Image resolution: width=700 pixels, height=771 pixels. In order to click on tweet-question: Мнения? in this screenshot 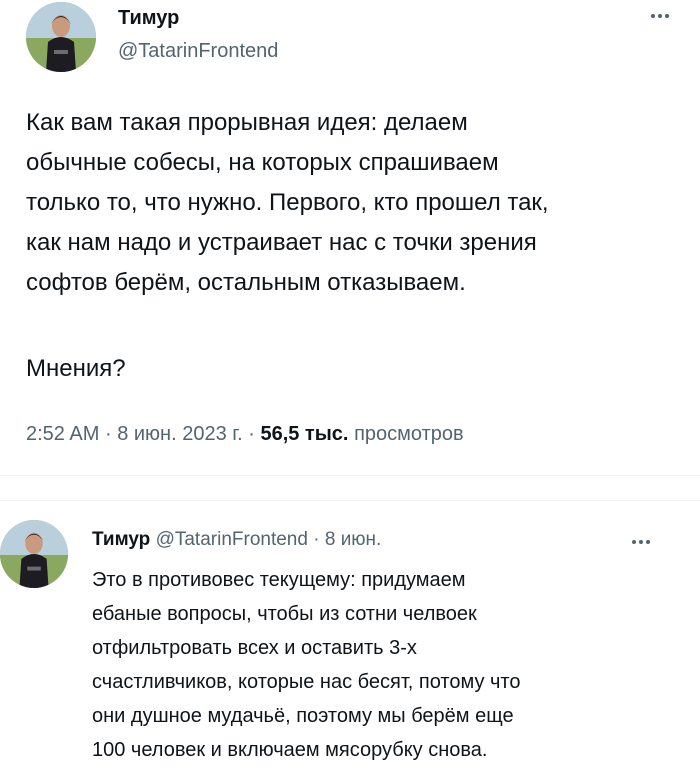, I will do `click(76, 368)`.